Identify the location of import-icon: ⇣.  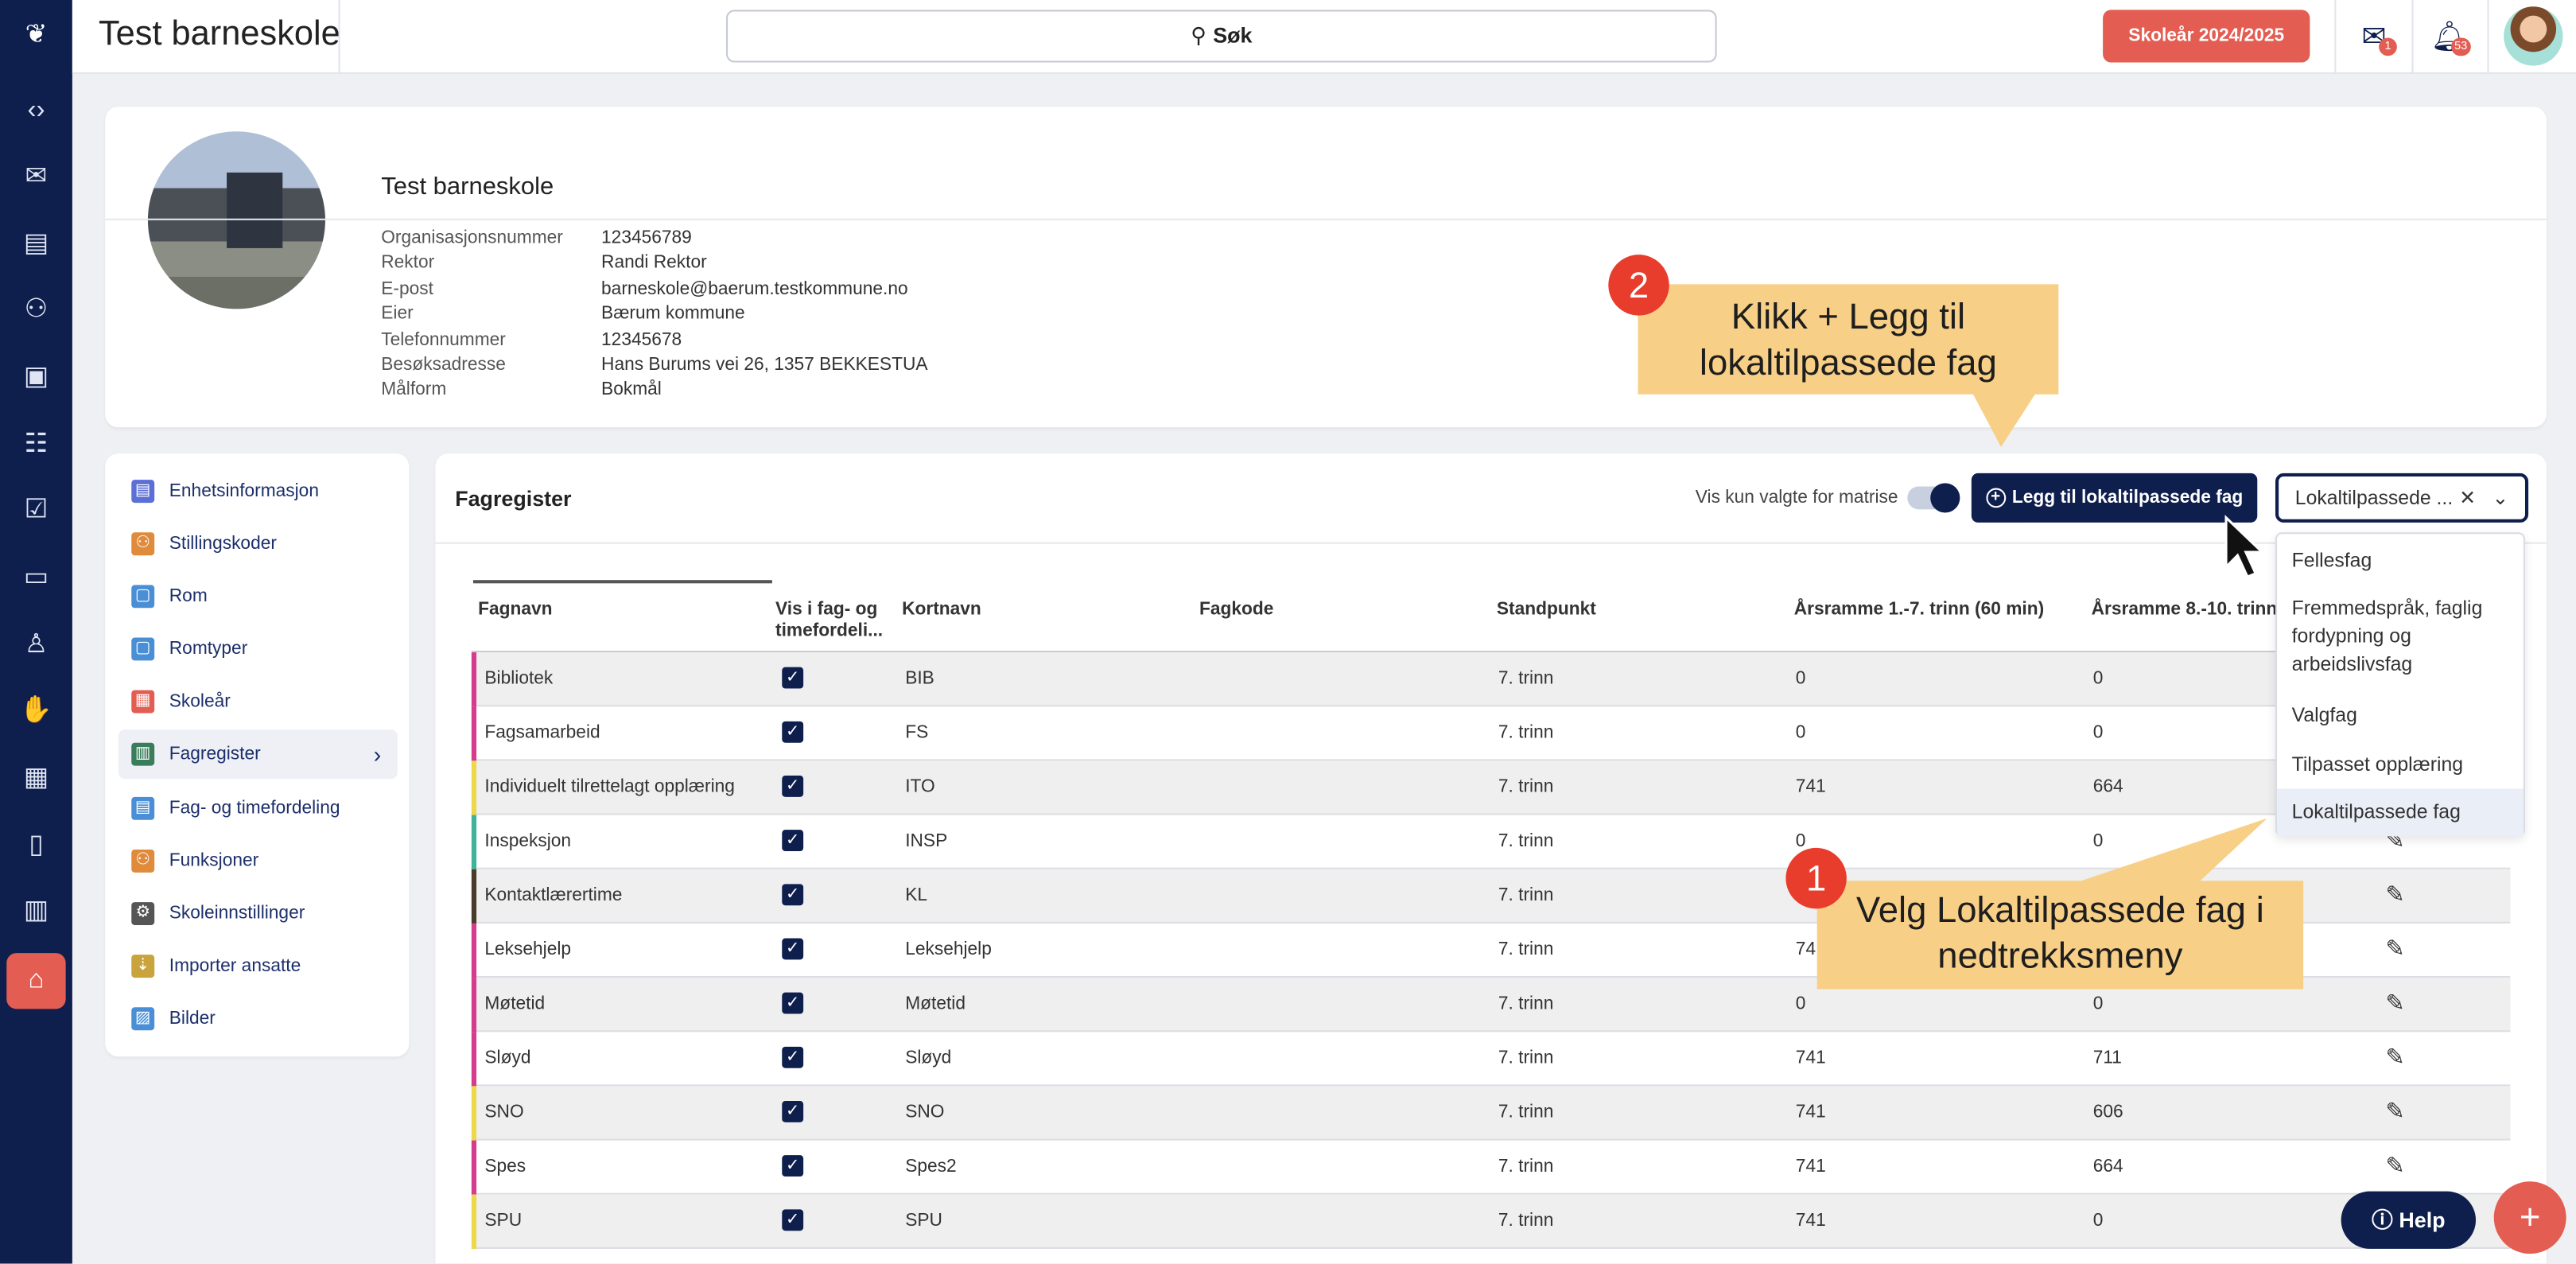
(143, 966).